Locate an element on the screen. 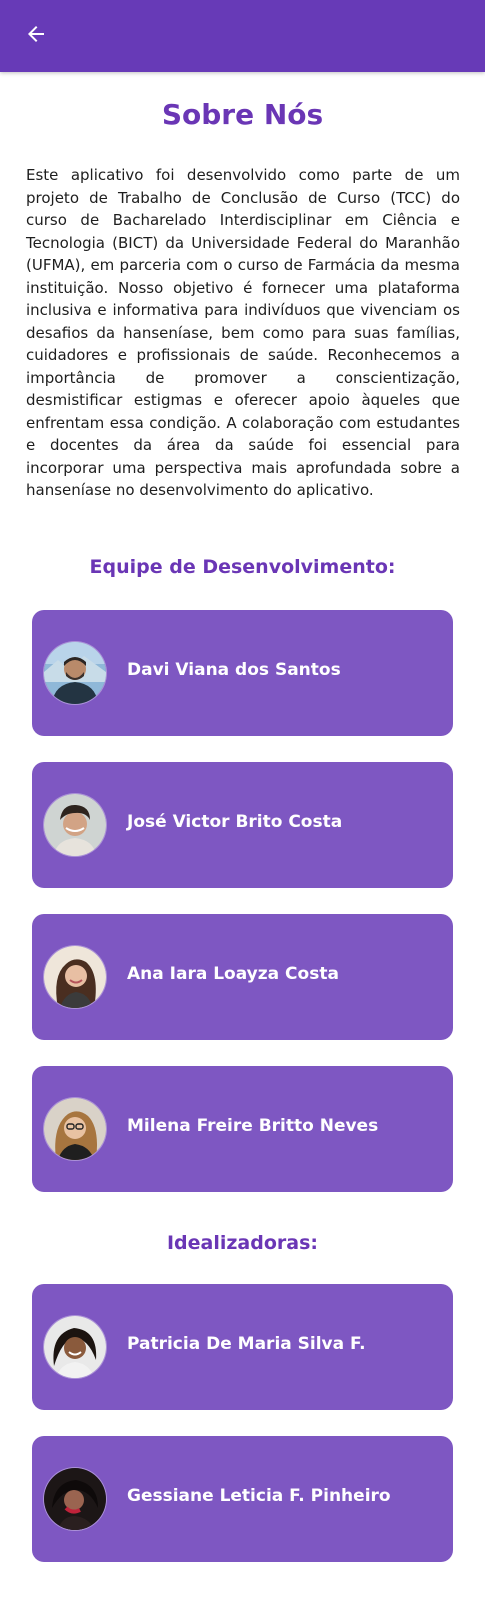 Image resolution: width=485 pixels, height=1600 pixels. development-team-heading: Equipe de Desenvolvimento: is located at coordinates (242, 567).